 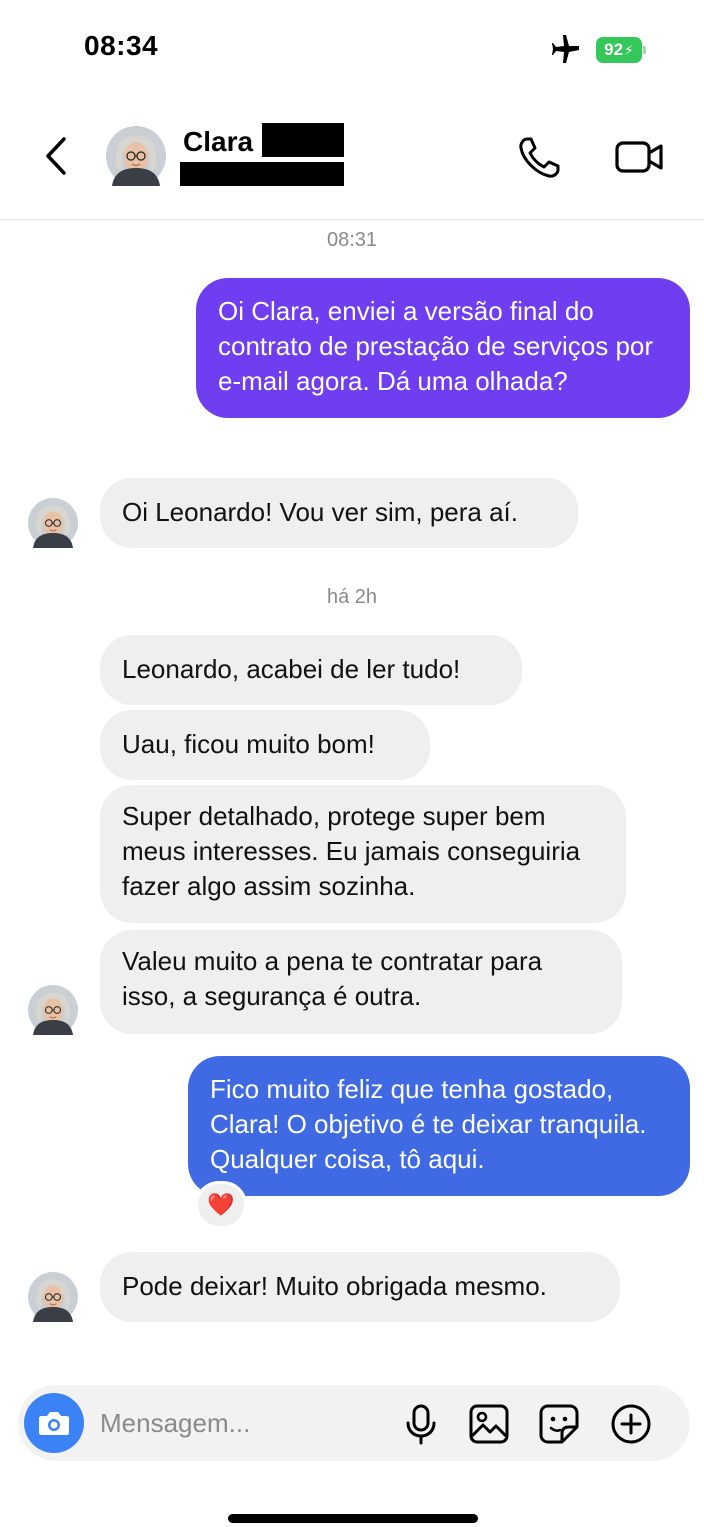 I want to click on microphone-icon, so click(x=421, y=1424).